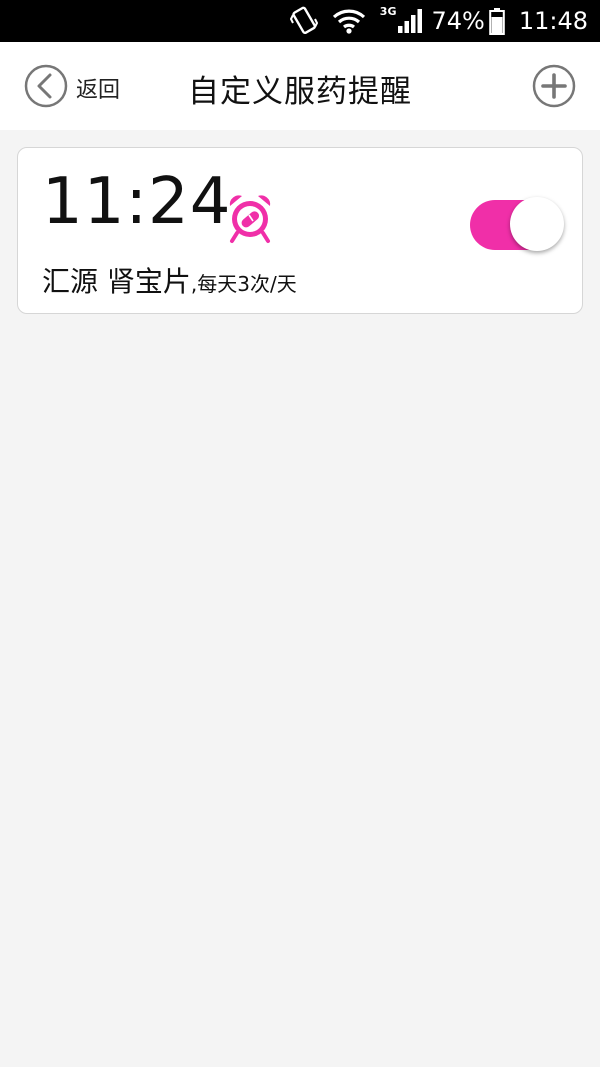 This screenshot has height=1067, width=600. What do you see at coordinates (303, 21) in the screenshot?
I see `vibrate-icon` at bounding box center [303, 21].